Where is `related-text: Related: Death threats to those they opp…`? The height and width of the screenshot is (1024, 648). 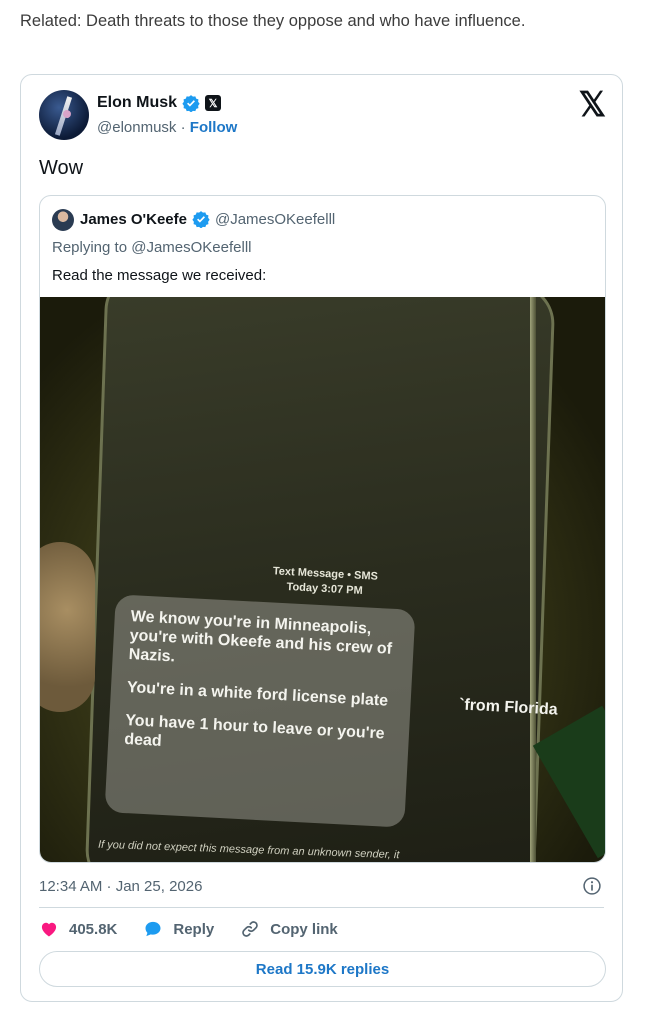 related-text: Related: Death threats to those they opp… is located at coordinates (273, 21).